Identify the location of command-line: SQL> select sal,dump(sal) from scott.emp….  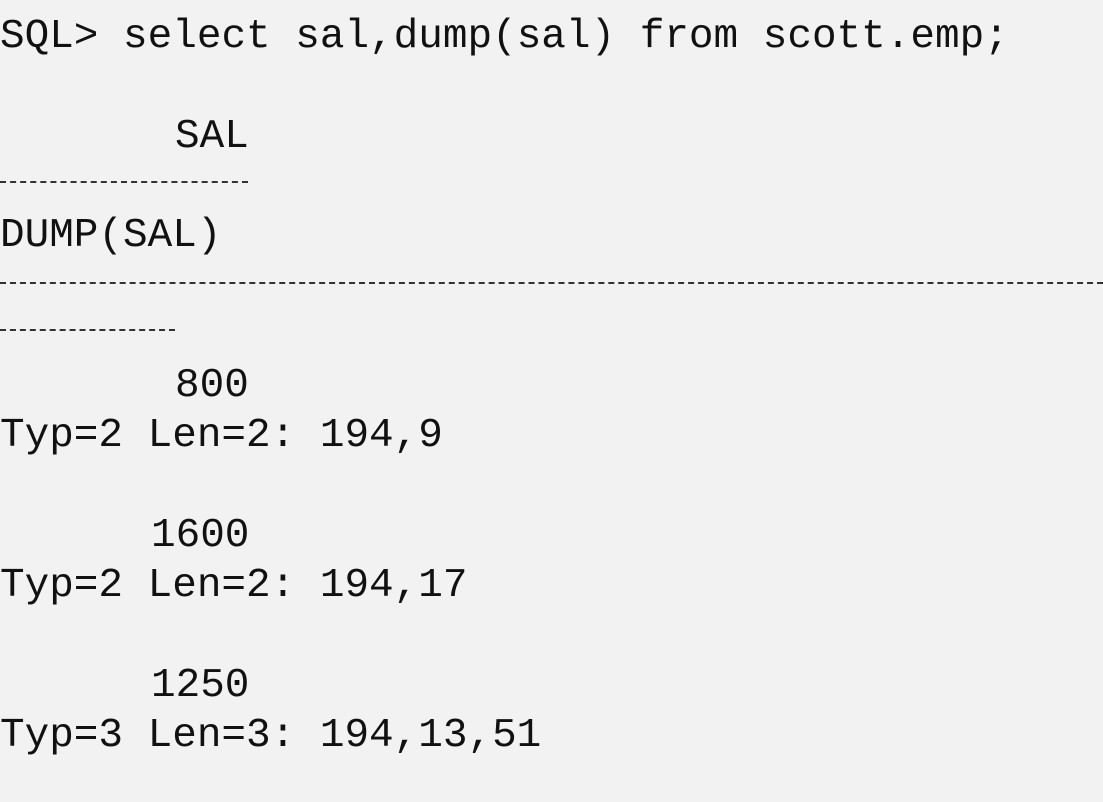
(504, 37).